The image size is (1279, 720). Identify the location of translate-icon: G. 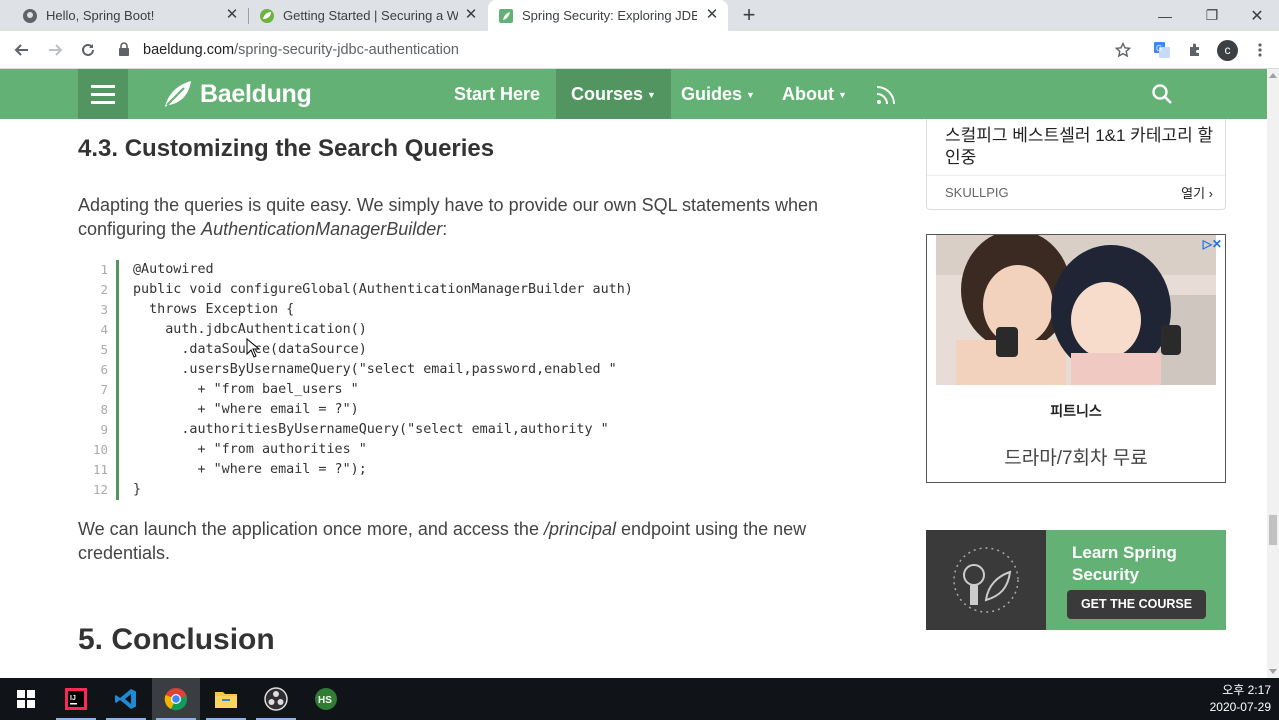
(1162, 50).